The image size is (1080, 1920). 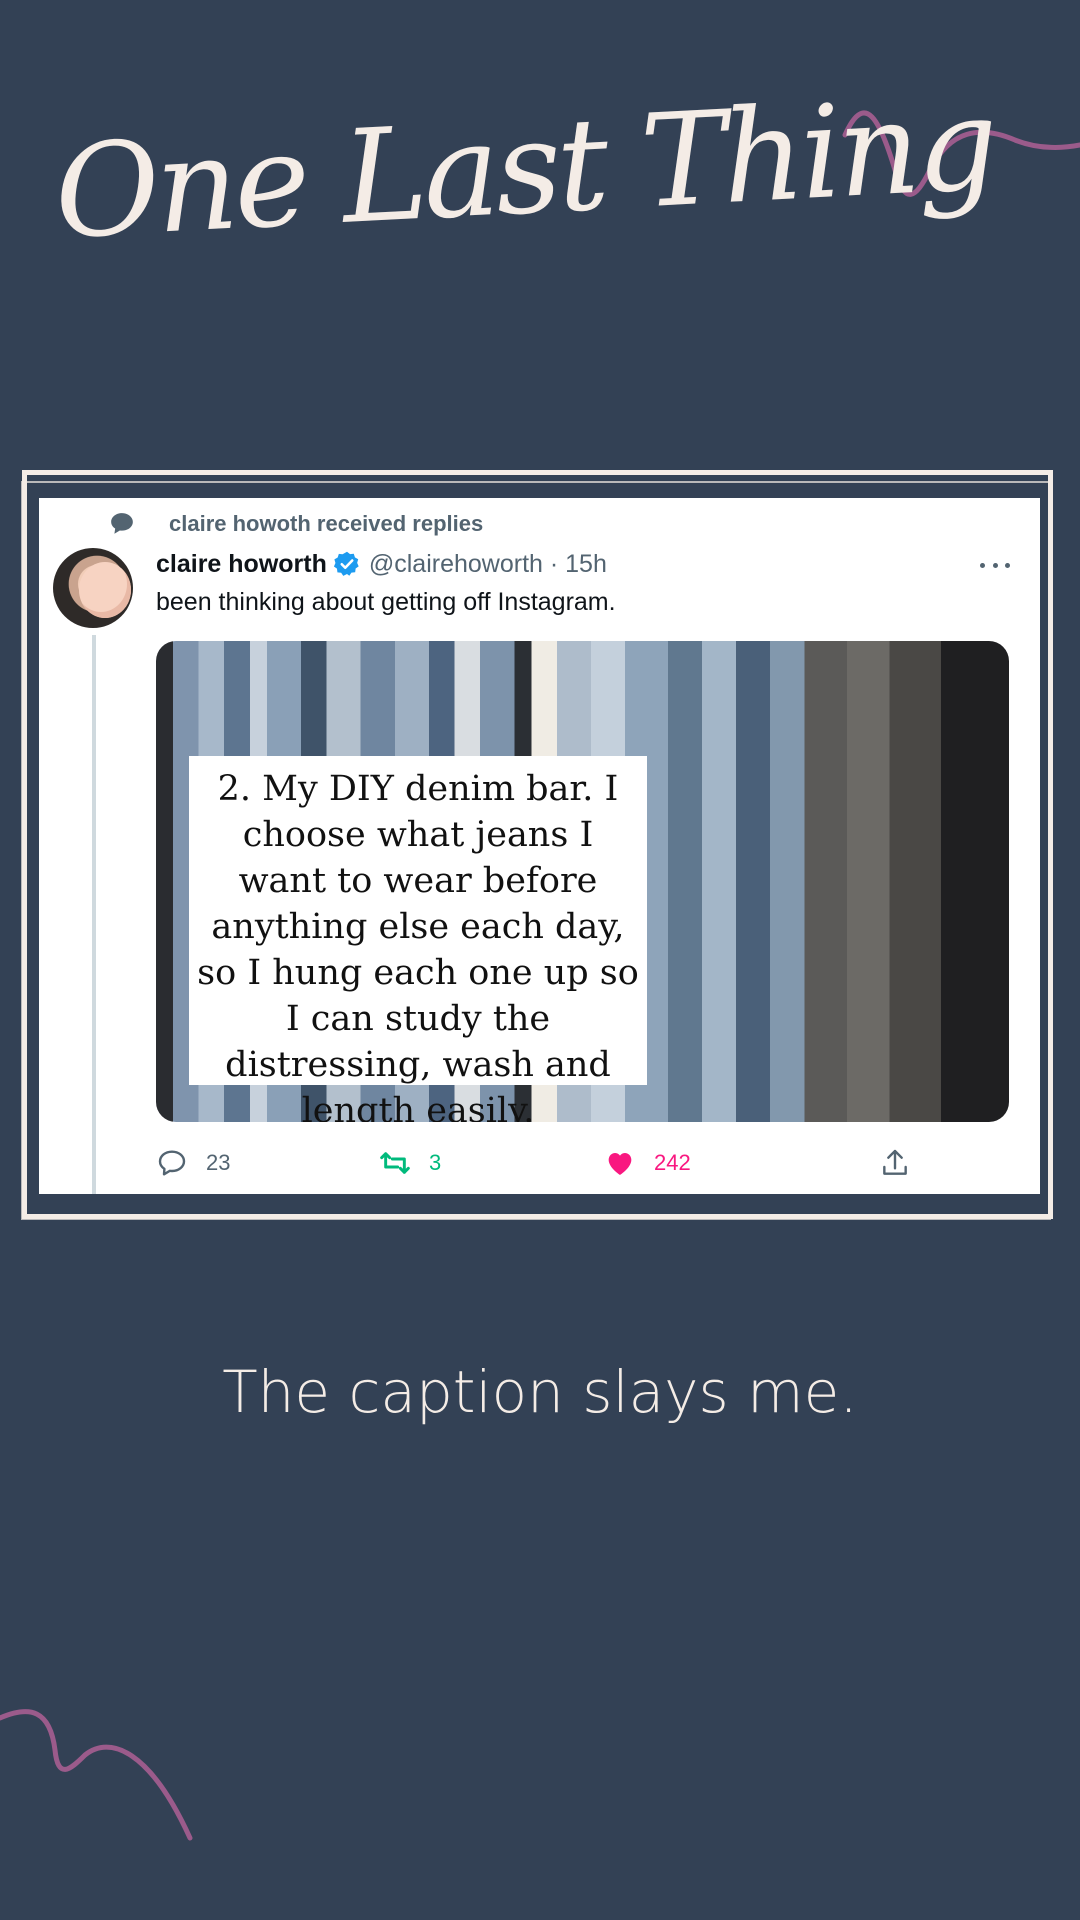 What do you see at coordinates (326, 523) in the screenshot?
I see `reply-context-text: claire howoth received replies` at bounding box center [326, 523].